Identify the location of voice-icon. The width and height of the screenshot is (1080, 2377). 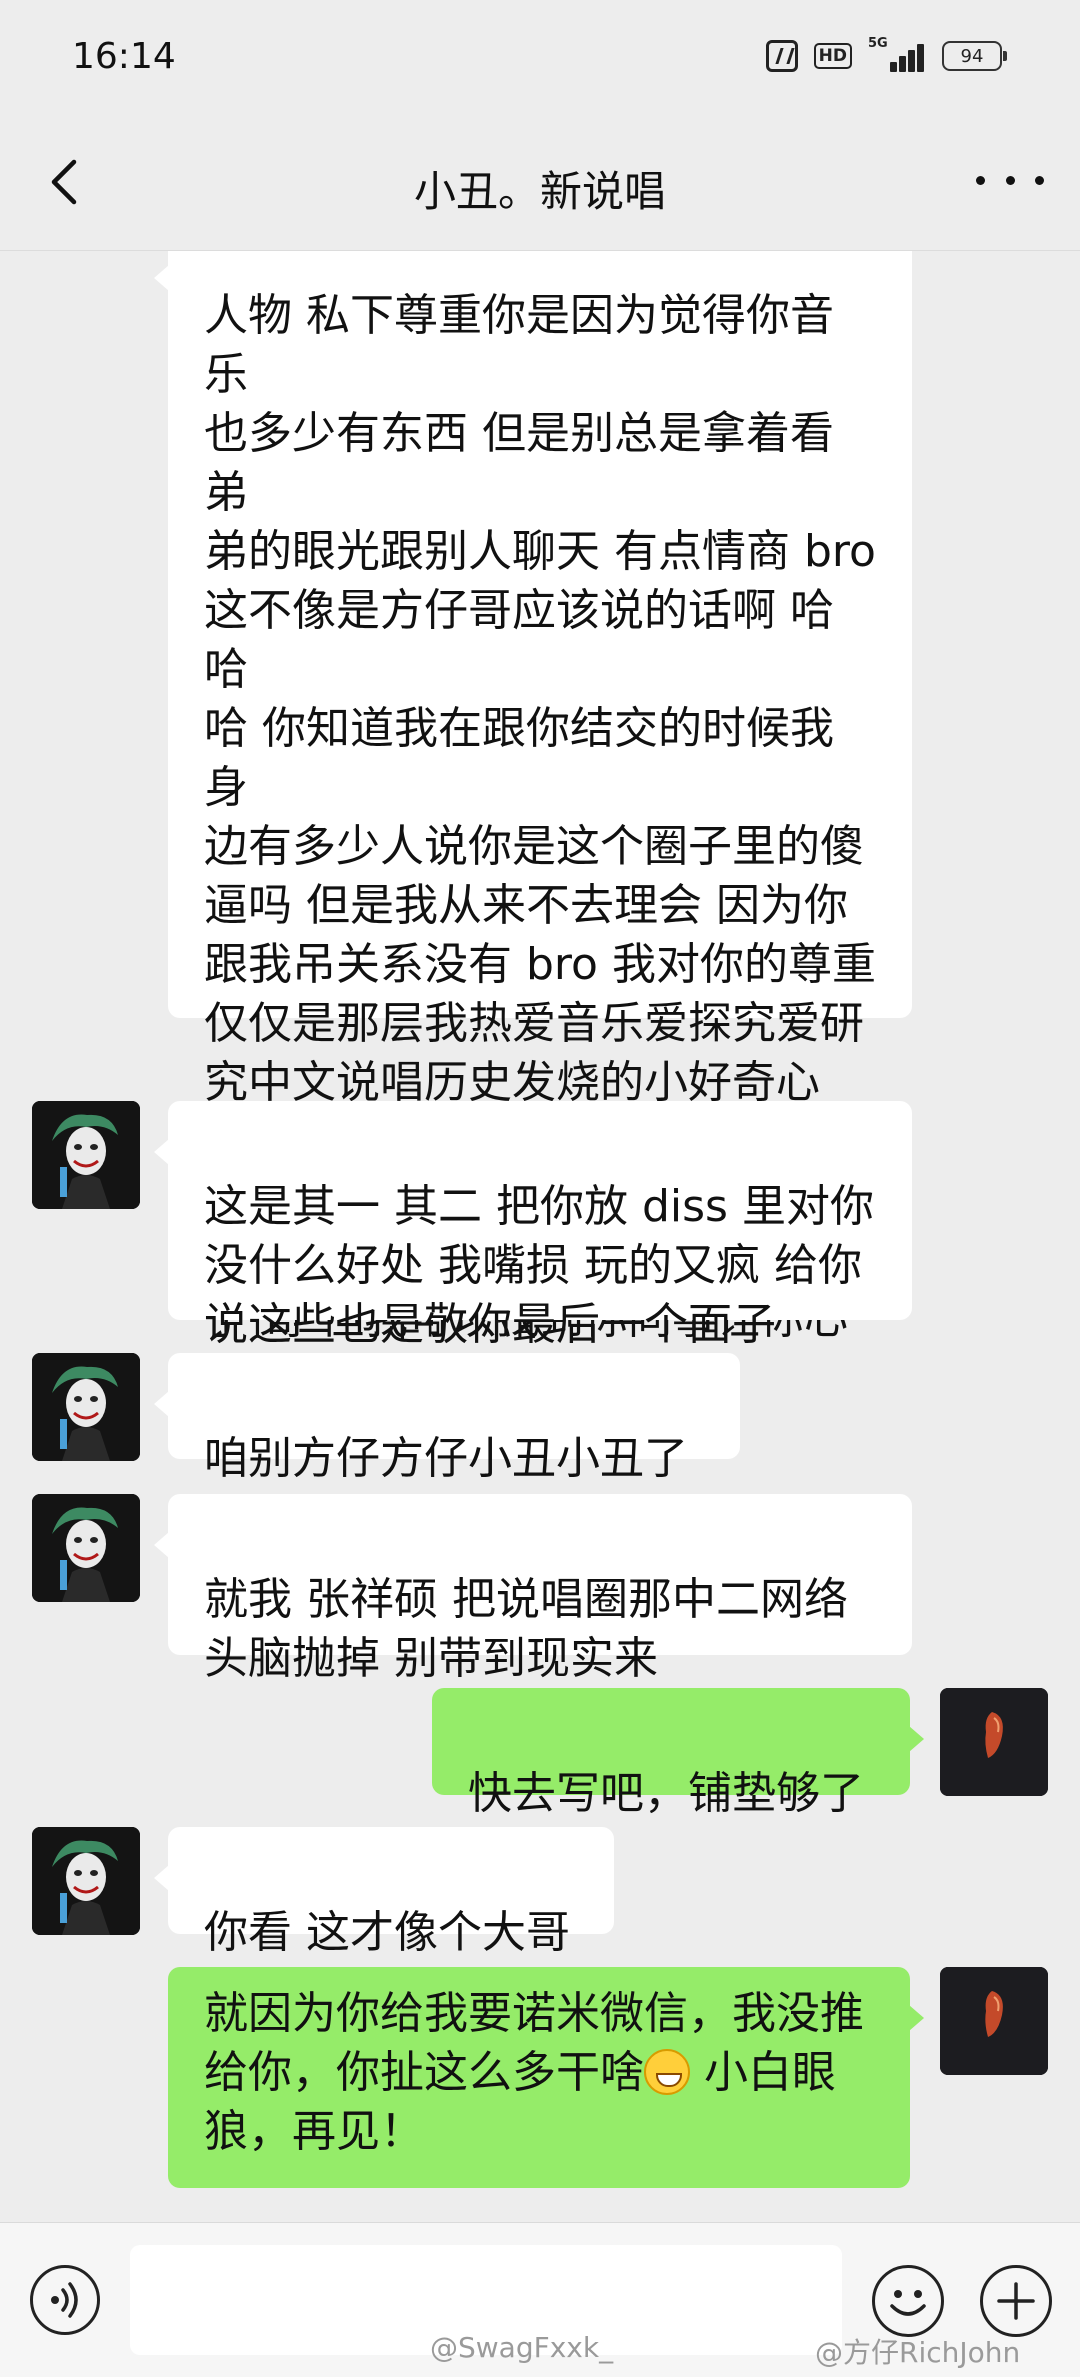
(64, 2300).